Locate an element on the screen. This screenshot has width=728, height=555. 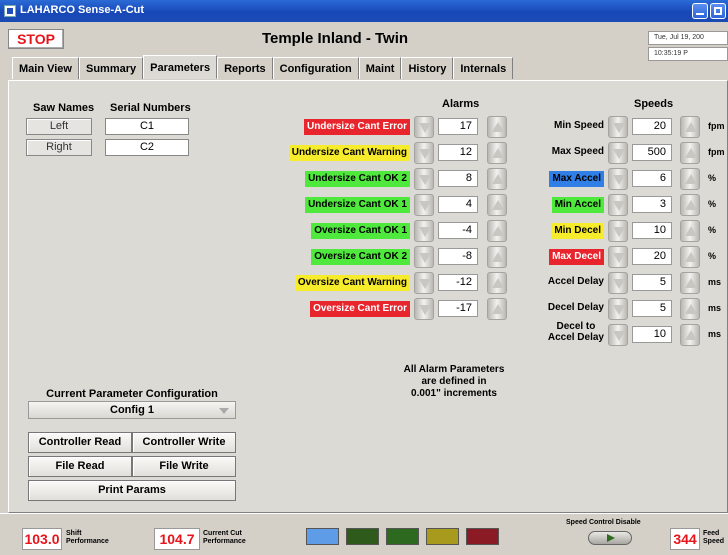
config-select: Config 1 is located at coordinates (132, 410).